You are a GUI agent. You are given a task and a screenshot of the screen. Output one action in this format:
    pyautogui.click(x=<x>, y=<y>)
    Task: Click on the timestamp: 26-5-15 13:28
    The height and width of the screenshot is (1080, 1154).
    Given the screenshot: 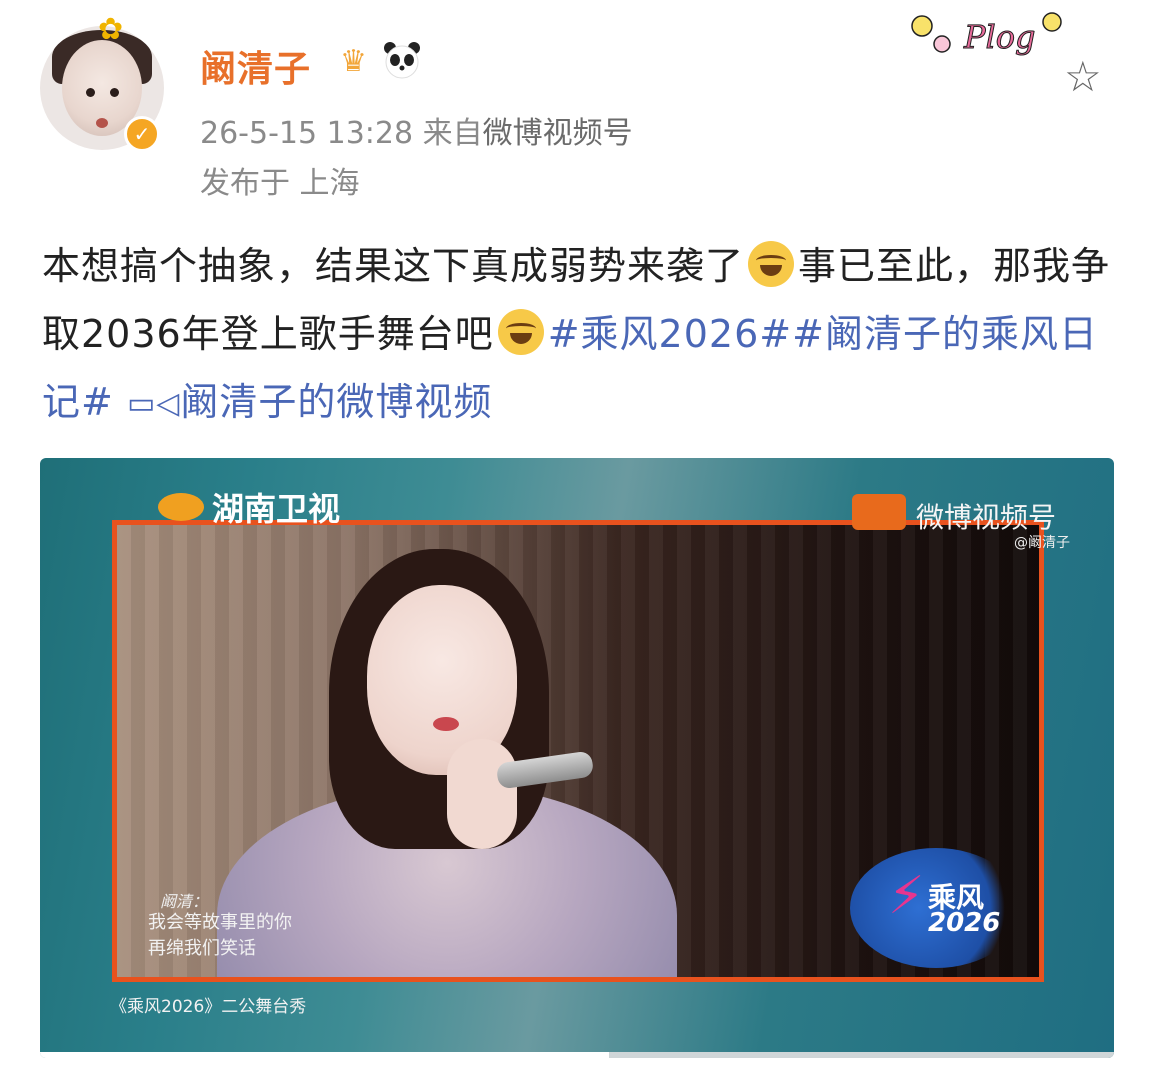 What is the action you would take?
    pyautogui.click(x=307, y=133)
    